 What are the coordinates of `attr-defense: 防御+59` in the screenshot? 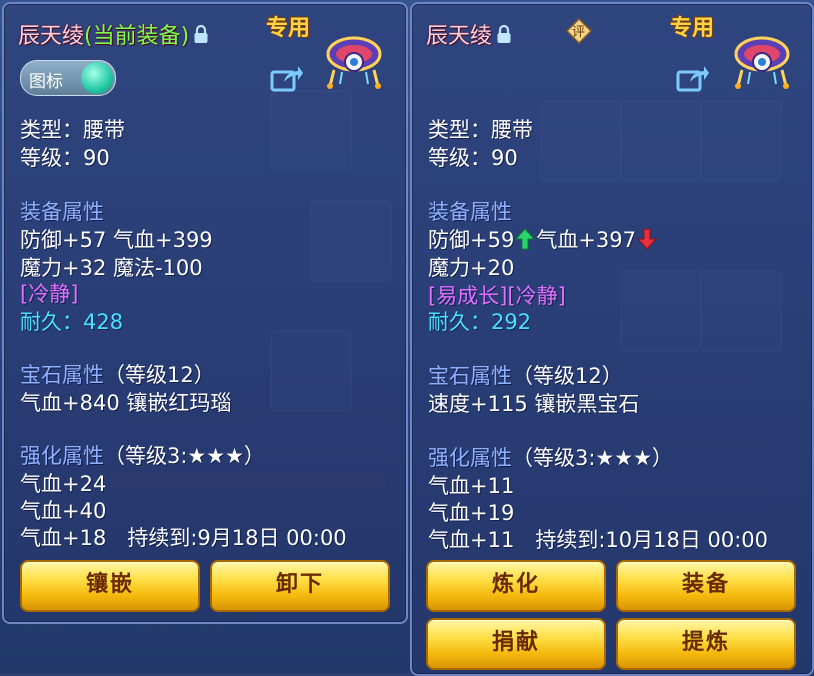 It's located at (471, 240).